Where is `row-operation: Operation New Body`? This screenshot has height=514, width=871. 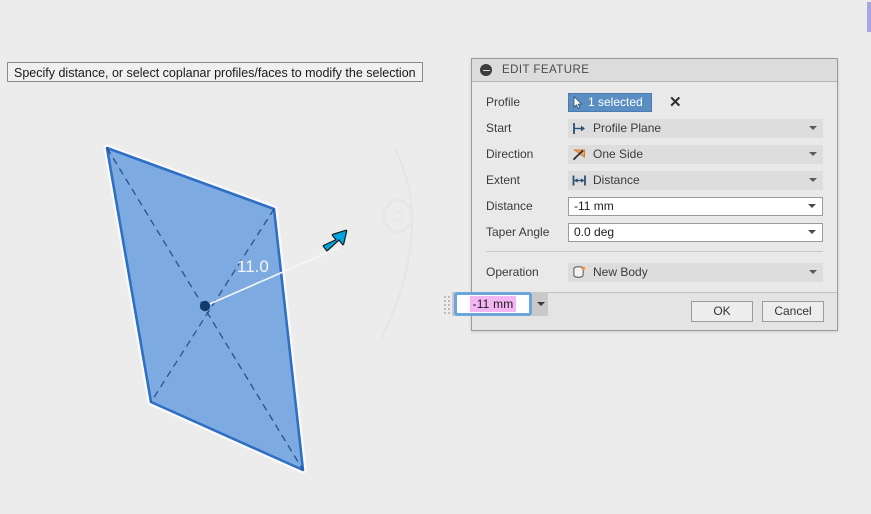
row-operation: Operation New Body is located at coordinates (654, 272).